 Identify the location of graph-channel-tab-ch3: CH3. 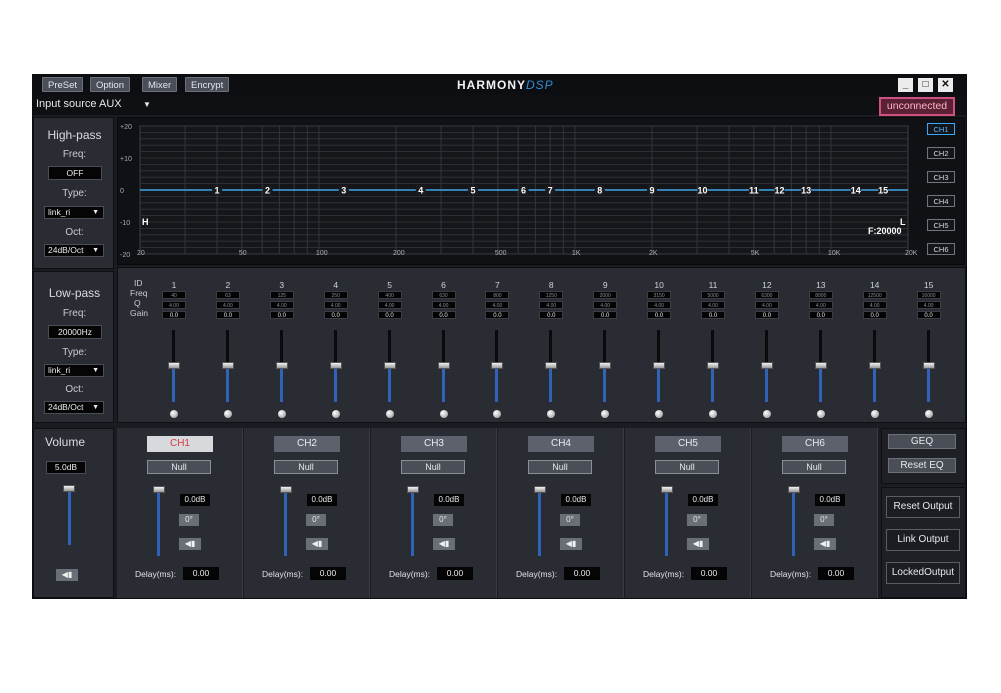
(941, 177).